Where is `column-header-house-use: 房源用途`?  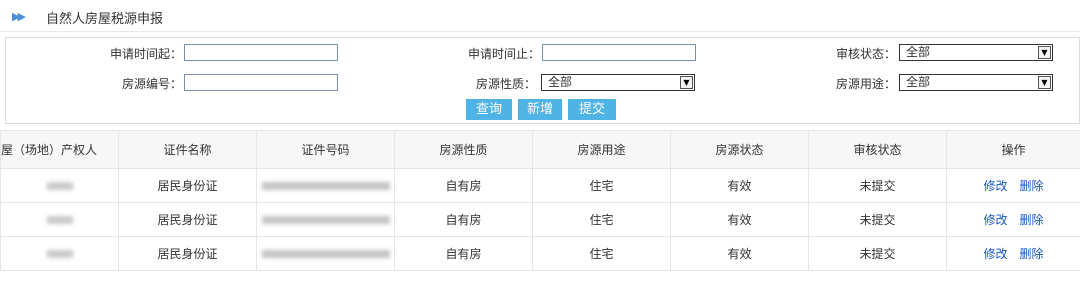
column-header-house-use: 房源用途 is located at coordinates (601, 149).